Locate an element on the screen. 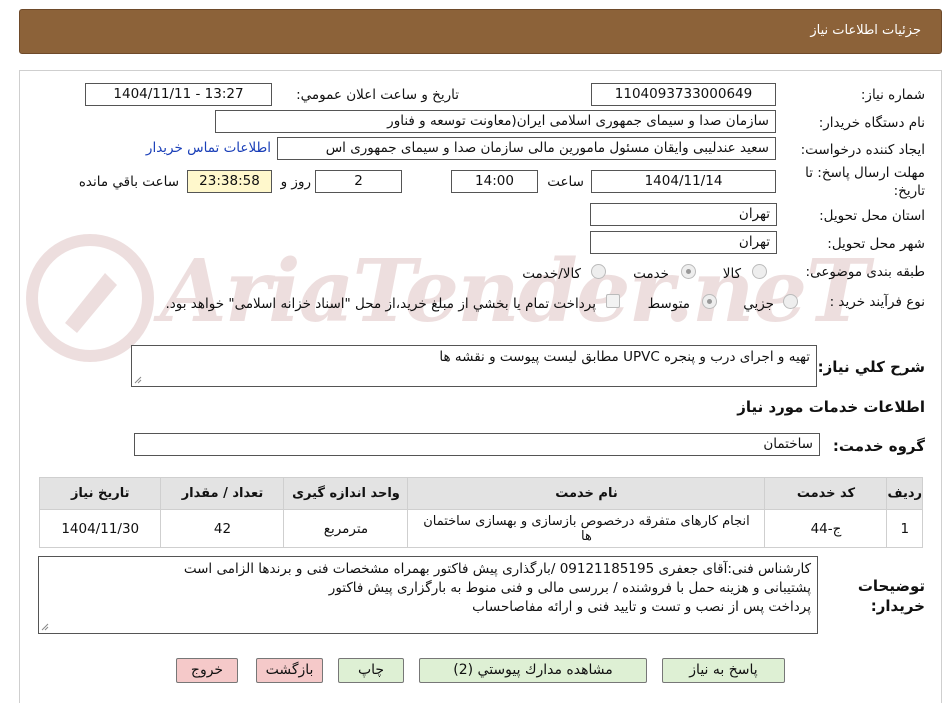 The width and height of the screenshot is (944, 703). deadline-date-field: 1404/11/14 is located at coordinates (683, 181).